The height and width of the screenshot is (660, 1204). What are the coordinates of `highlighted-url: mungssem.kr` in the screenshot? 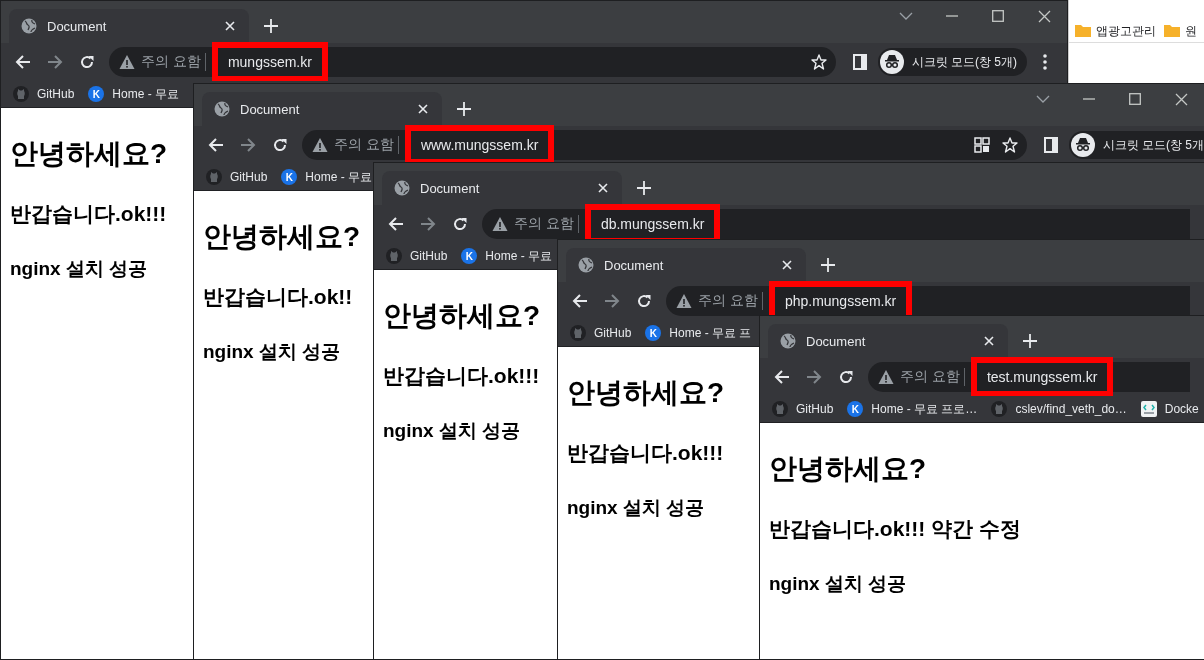 It's located at (269, 62).